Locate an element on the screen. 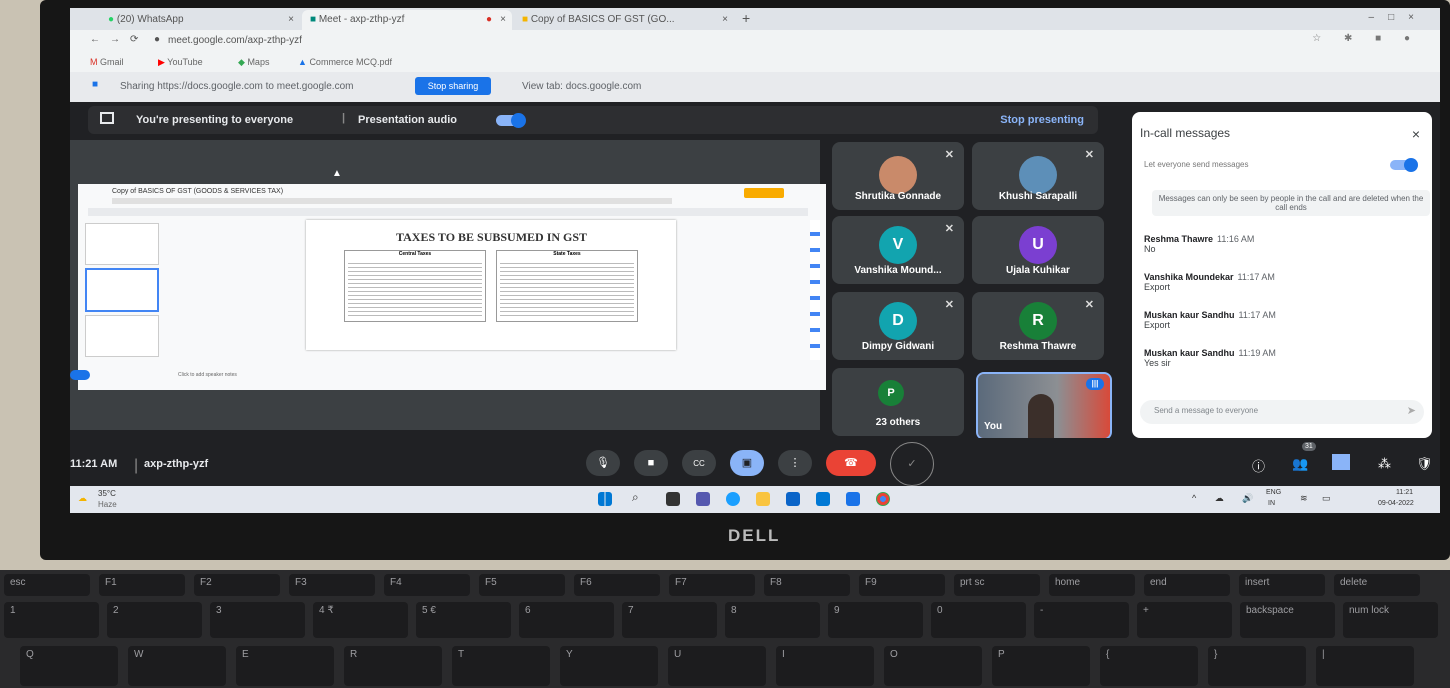  explore-icon is located at coordinates (80, 375).